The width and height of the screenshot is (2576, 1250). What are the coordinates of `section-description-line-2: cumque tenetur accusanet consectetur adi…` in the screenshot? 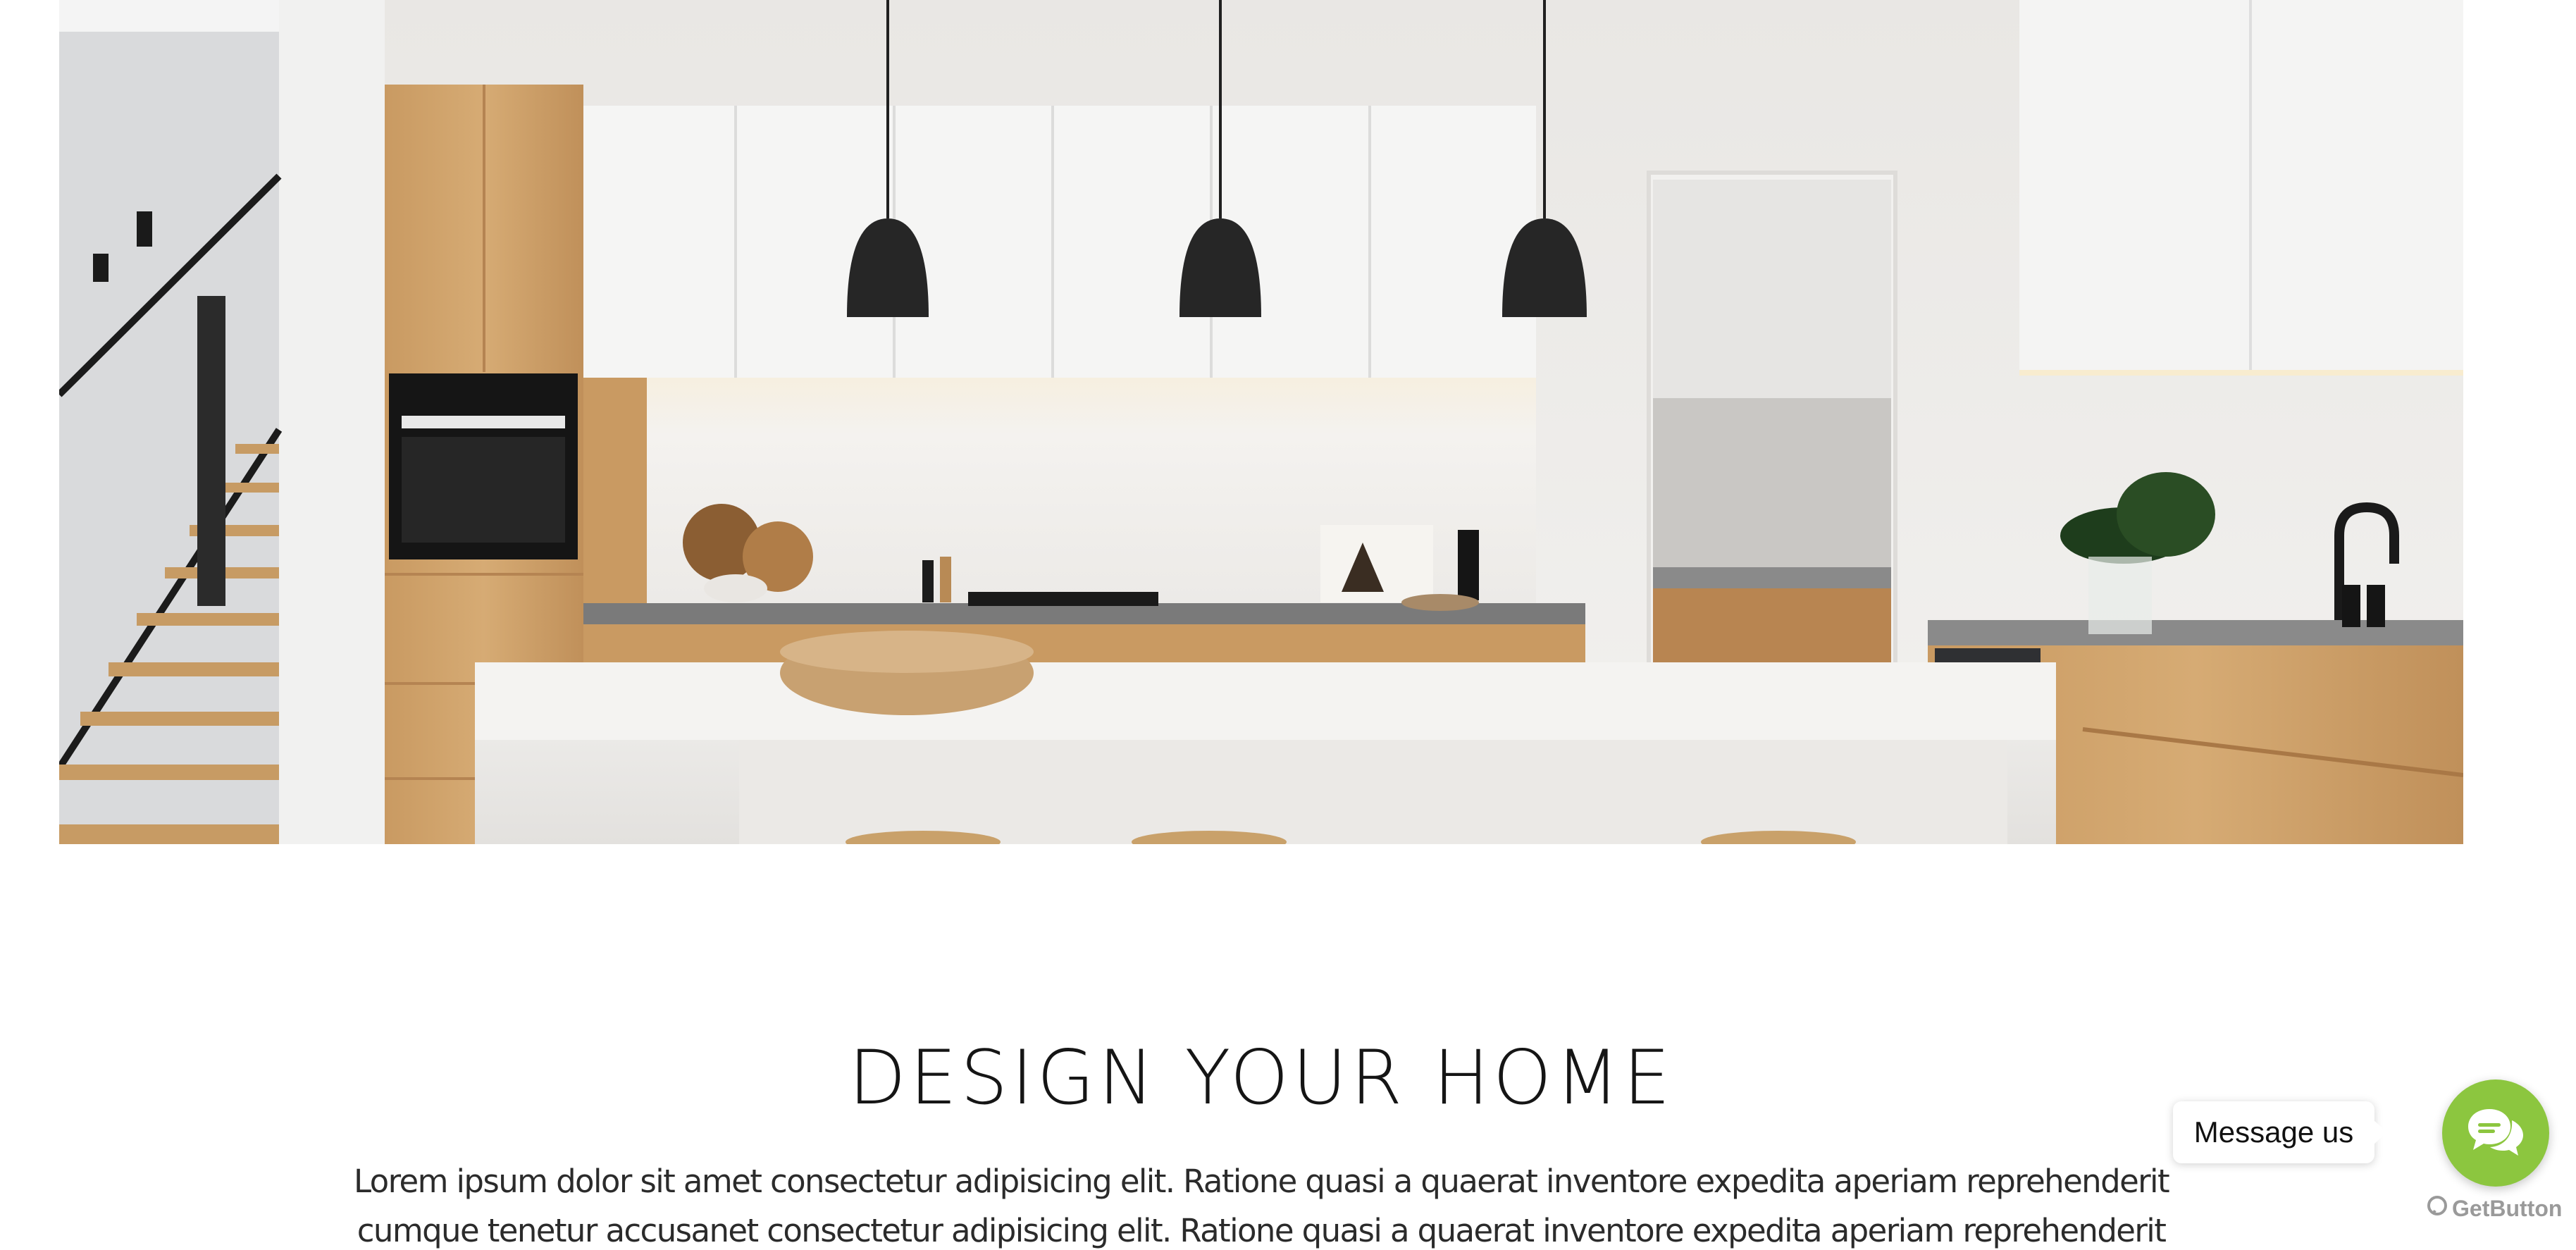 It's located at (1262, 1230).